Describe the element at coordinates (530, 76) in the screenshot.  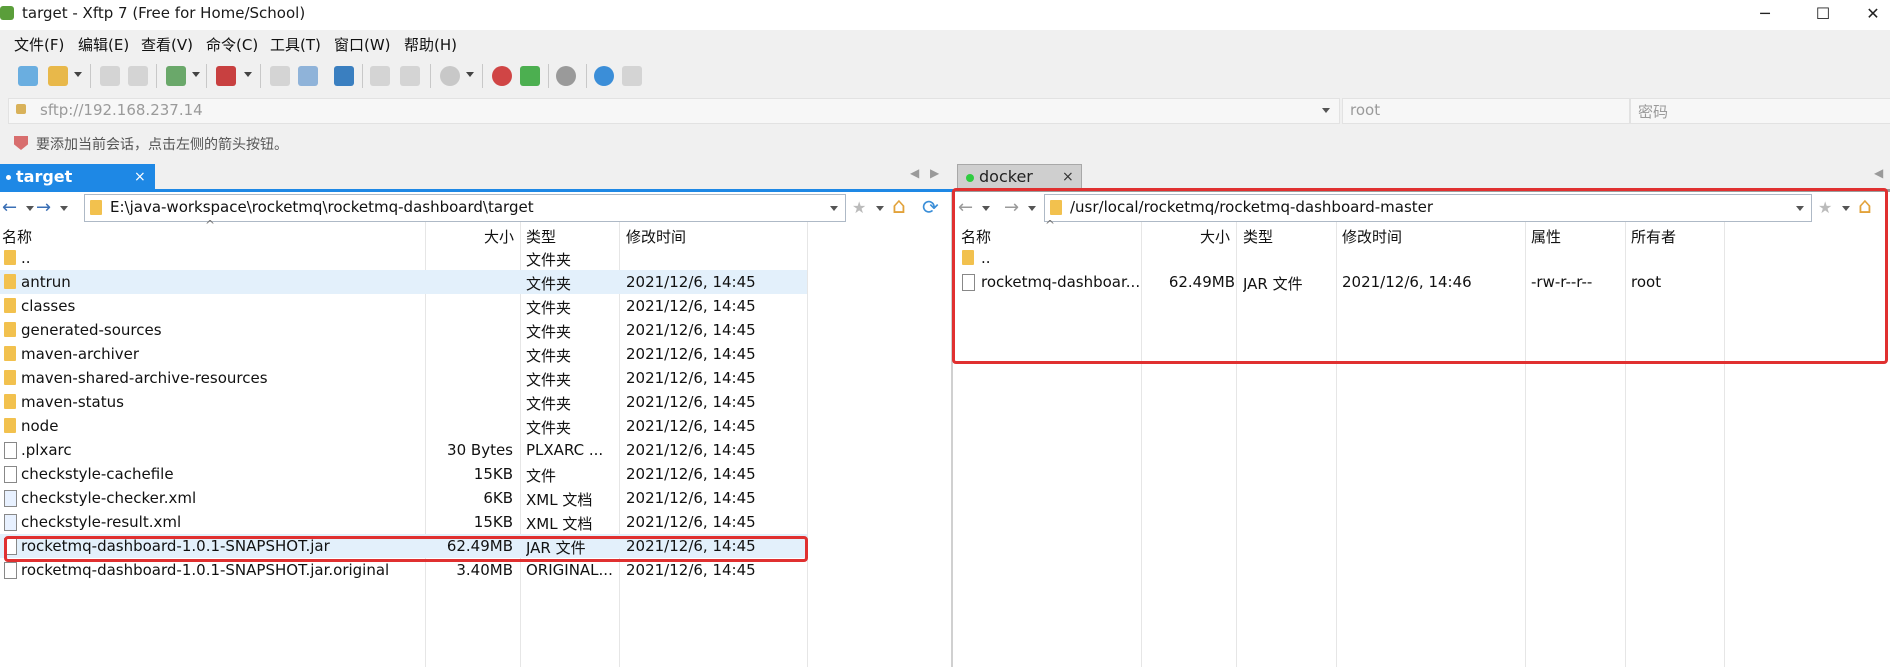
I see `xftp-icon` at that location.